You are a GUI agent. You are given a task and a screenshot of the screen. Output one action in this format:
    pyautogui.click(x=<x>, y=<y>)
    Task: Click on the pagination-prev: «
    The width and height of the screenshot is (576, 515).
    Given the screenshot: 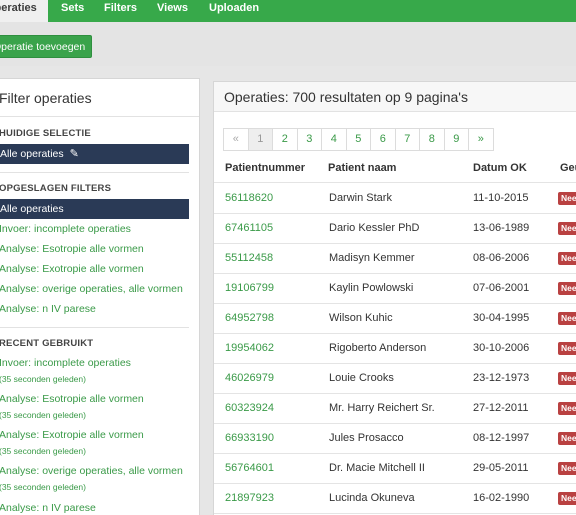 What is the action you would take?
    pyautogui.click(x=236, y=139)
    